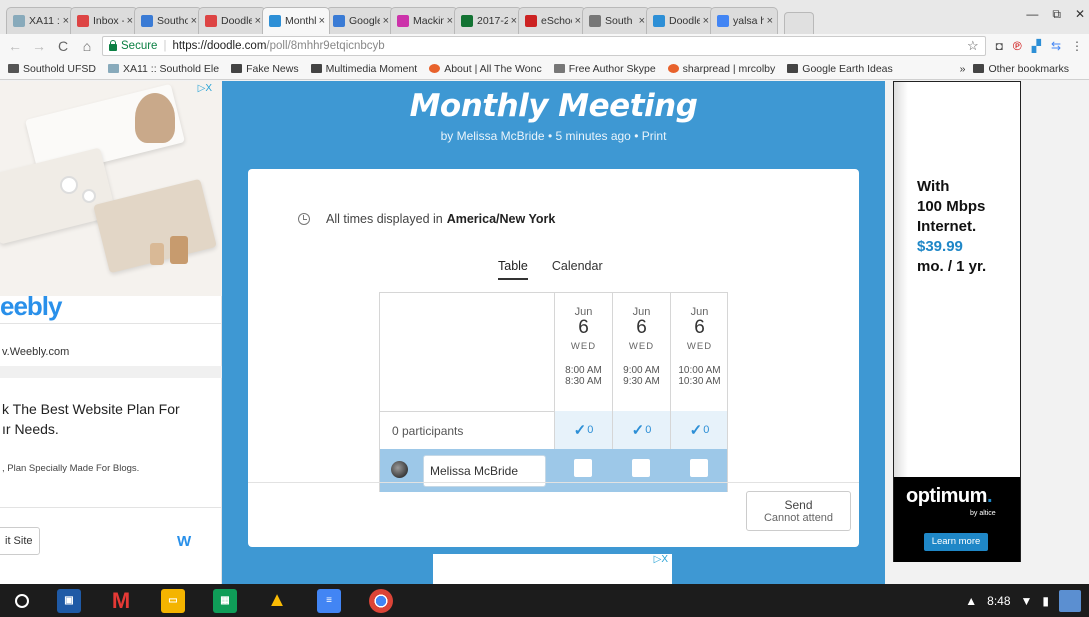 This screenshot has width=1089, height=617. Describe the element at coordinates (840, 69) in the screenshot. I see `bookmark-item: Google Earth Ideas` at that location.